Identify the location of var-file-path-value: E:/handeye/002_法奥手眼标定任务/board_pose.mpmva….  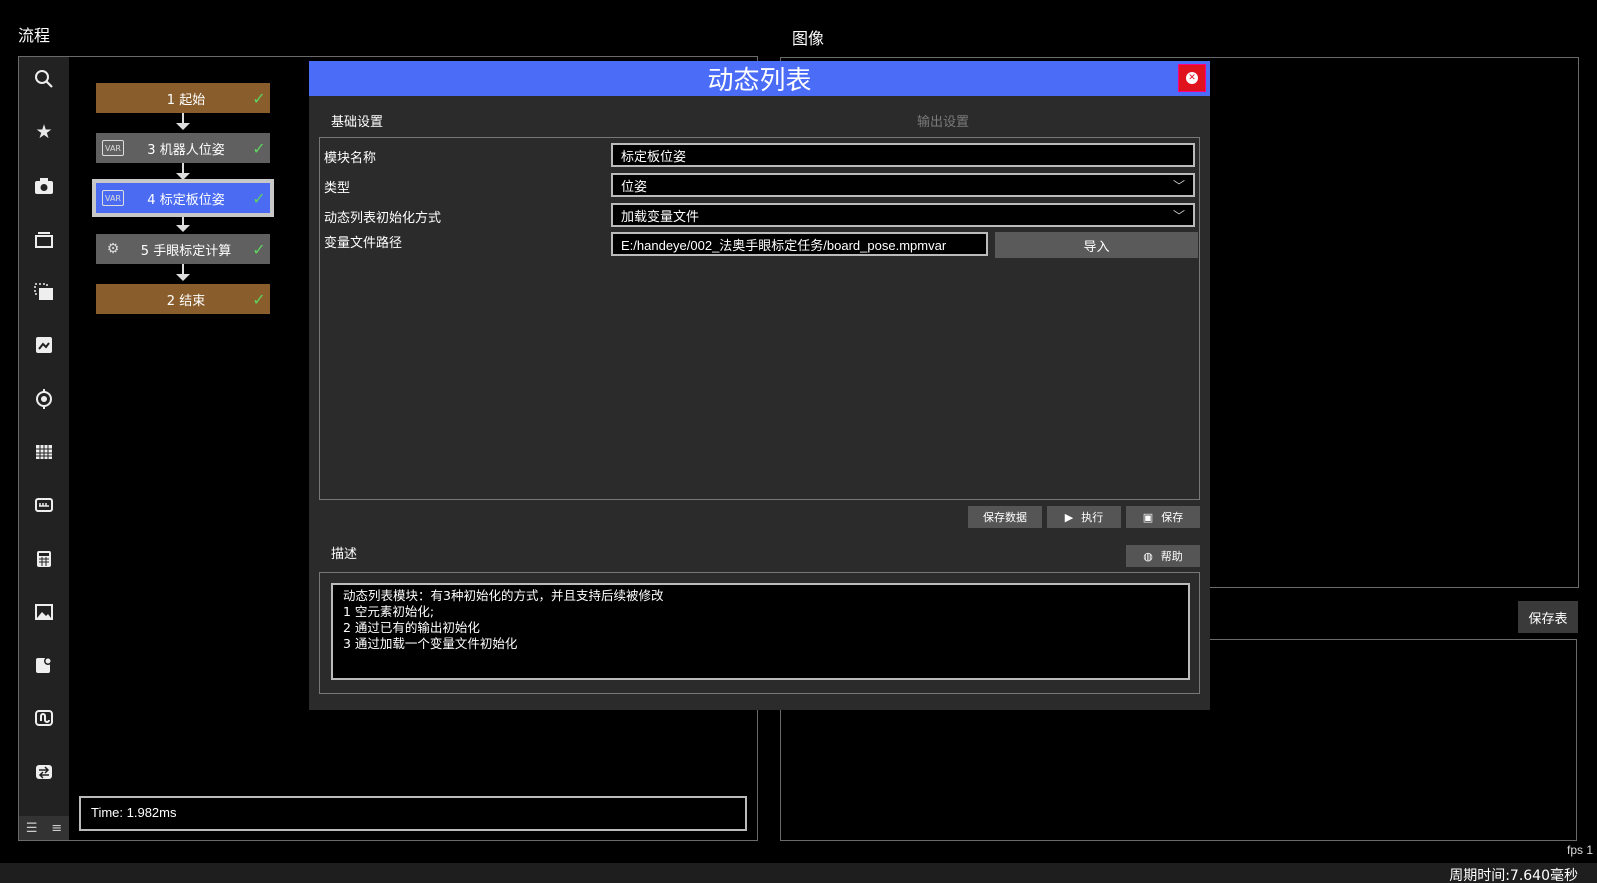
(784, 245).